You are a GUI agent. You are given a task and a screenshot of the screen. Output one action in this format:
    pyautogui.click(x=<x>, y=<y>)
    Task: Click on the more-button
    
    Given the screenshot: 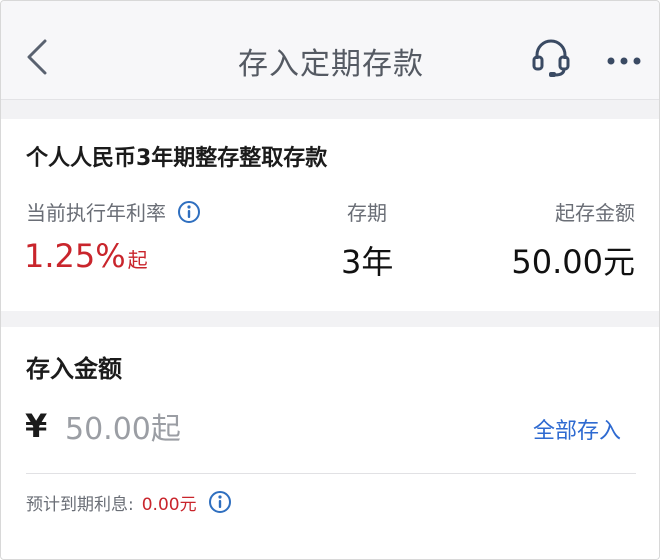 What is the action you would take?
    pyautogui.click(x=624, y=60)
    